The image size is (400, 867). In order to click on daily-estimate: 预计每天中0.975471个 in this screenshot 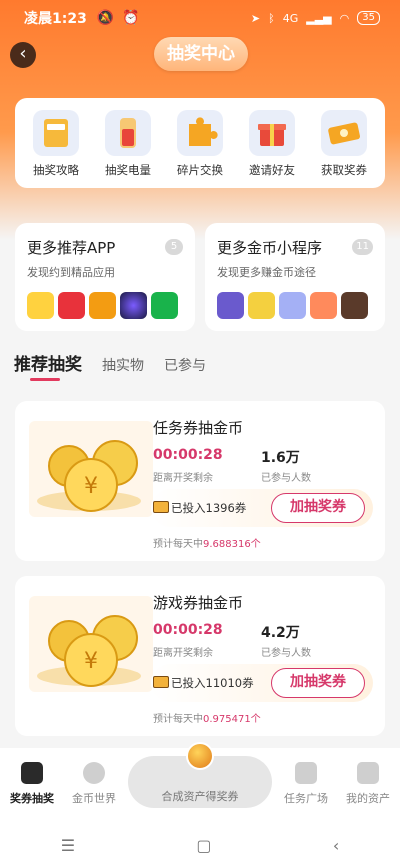, I will do `click(207, 717)`.